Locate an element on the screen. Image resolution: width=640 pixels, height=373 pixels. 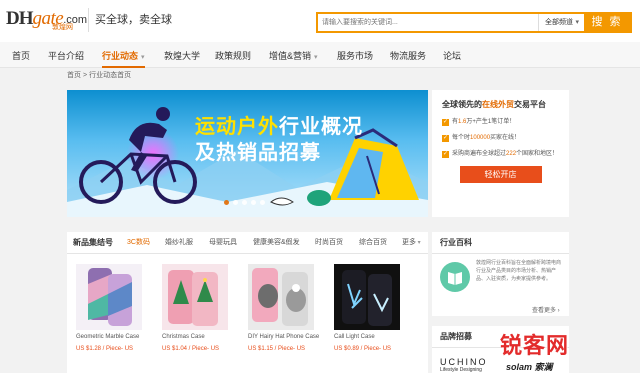
logo-subtitle: 敦煌网 is located at coordinates (62, 27).